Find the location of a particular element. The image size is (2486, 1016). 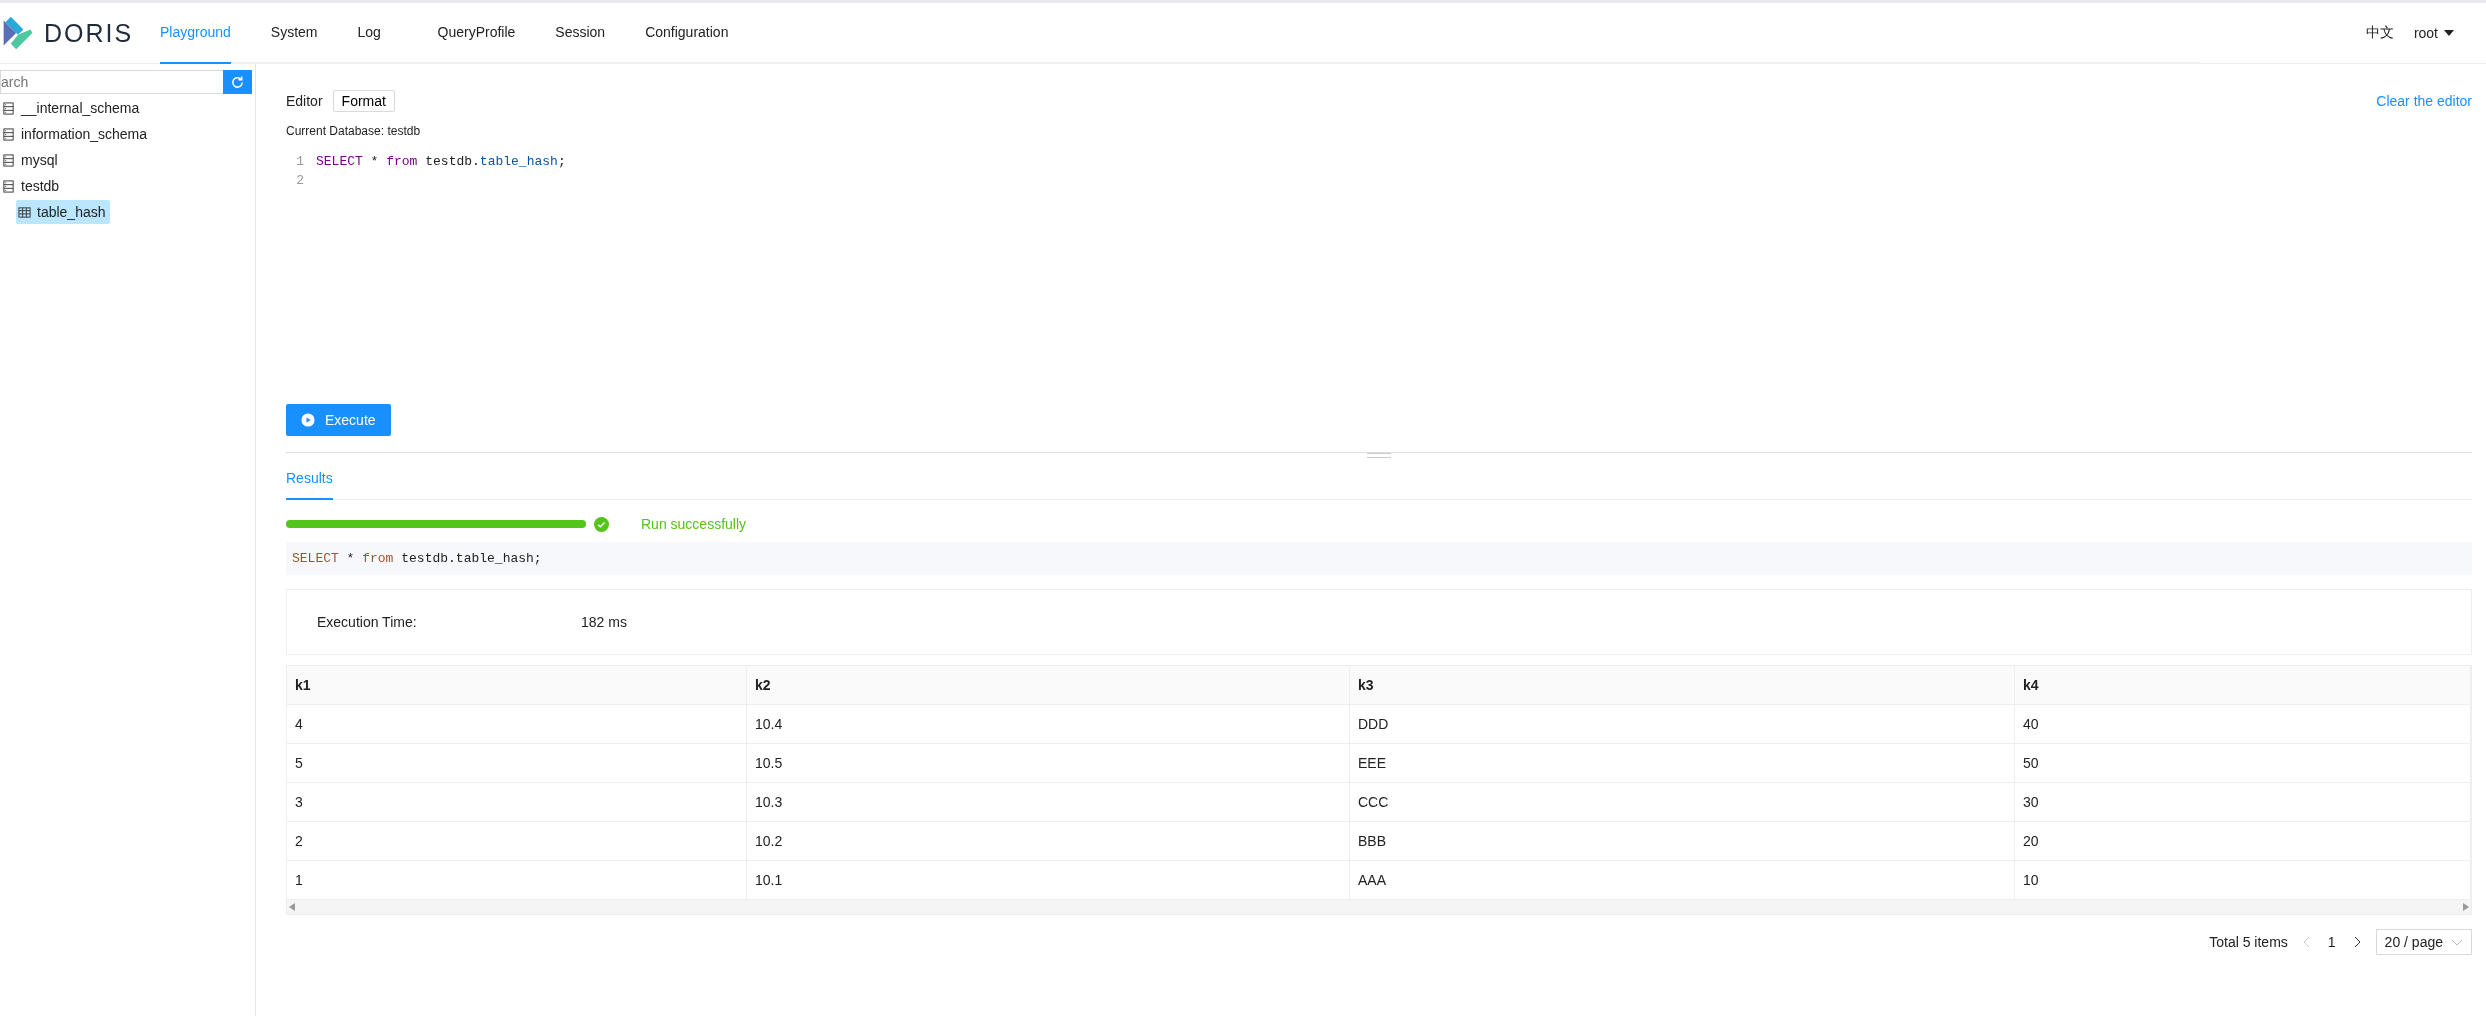

page-size-select: 20 / page is located at coordinates (2423, 942).